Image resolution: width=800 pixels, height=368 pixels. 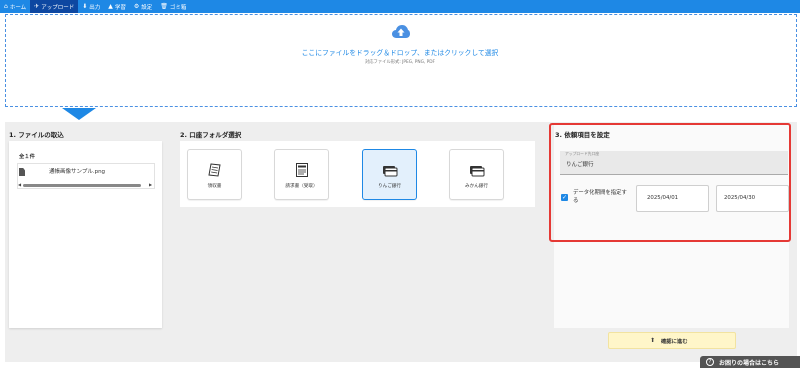 I want to click on nav-item-upload: ✈ アップロード, so click(x=54, y=6).